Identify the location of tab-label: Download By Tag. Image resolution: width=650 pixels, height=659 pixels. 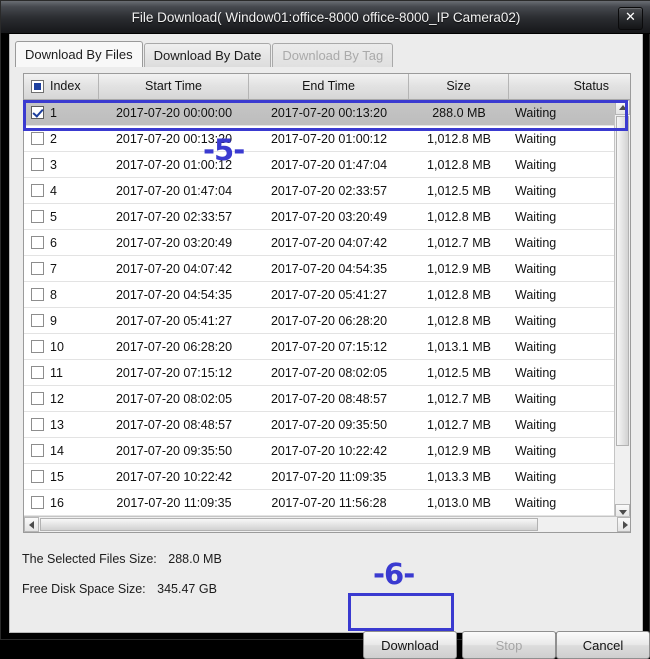
(333, 55).